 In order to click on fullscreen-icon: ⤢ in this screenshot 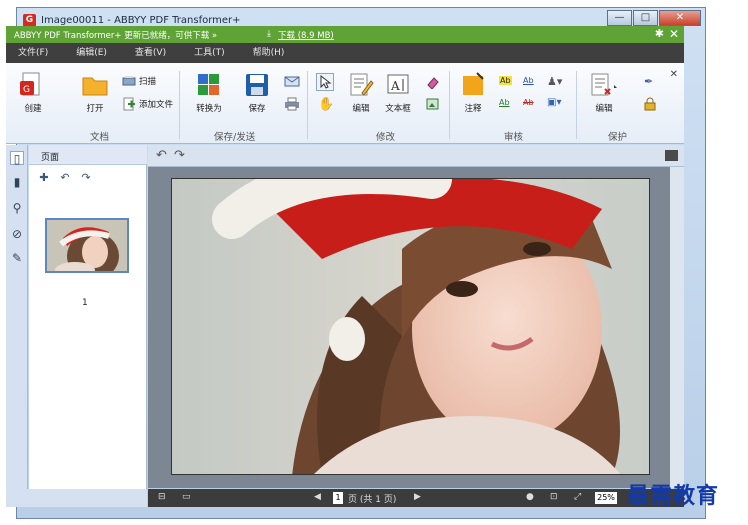, I will do `click(577, 497)`.